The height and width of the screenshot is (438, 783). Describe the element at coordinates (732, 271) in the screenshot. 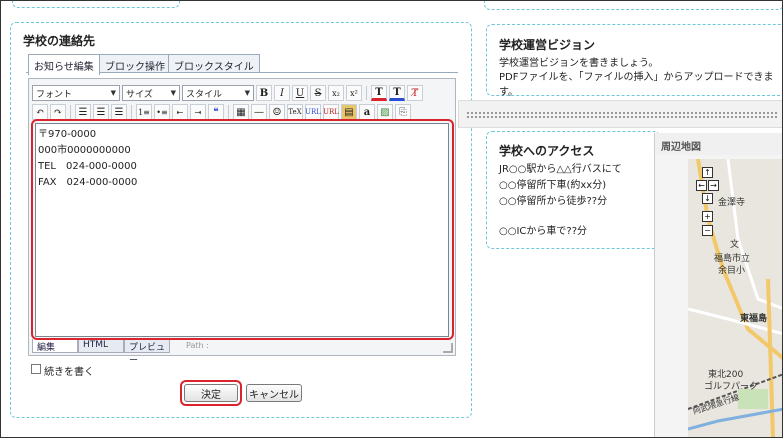

I see `map-label: 余目小` at that location.